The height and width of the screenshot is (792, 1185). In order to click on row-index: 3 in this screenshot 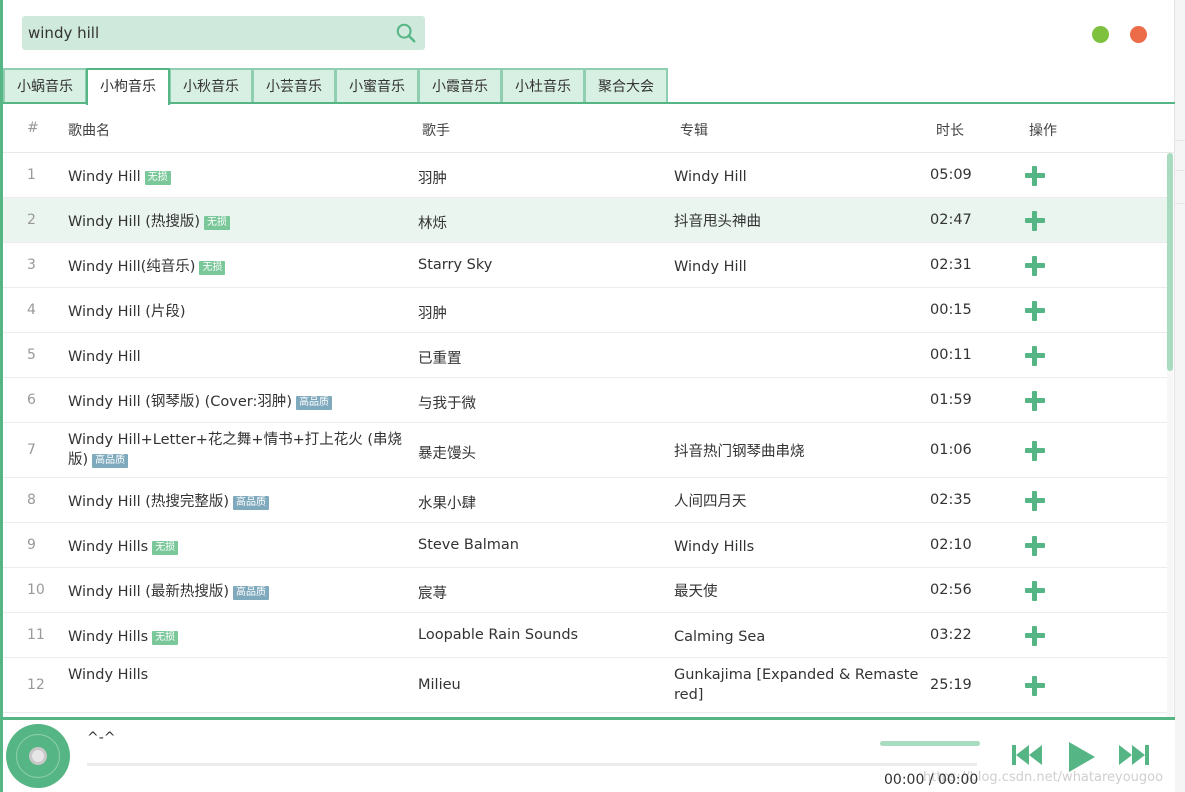, I will do `click(31, 265)`.